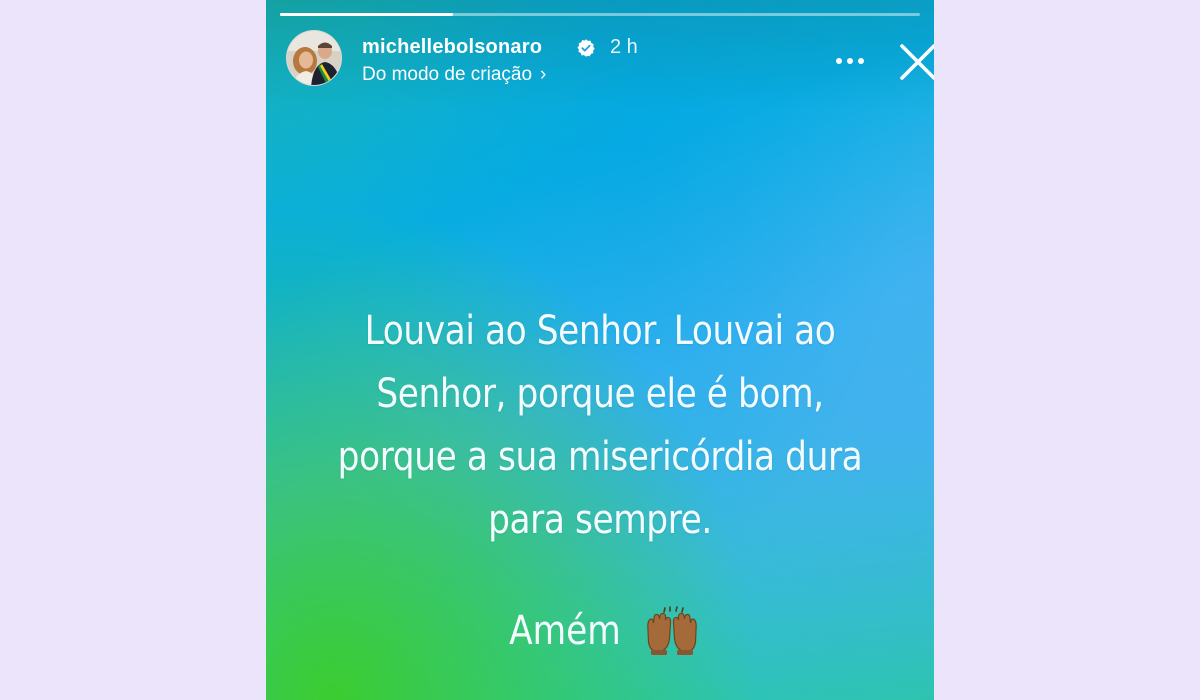 This screenshot has width=1200, height=700. Describe the element at coordinates (447, 74) in the screenshot. I see `creation-mode-label: Do modo de criação` at that location.